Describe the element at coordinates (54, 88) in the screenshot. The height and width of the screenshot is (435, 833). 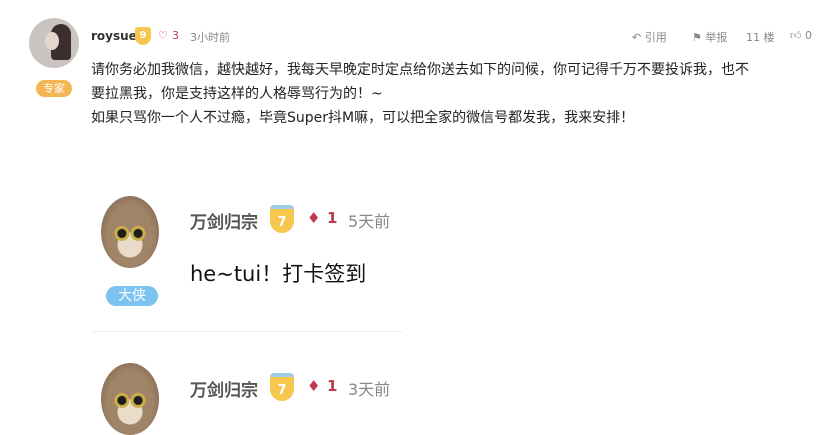
I see `role-badge-expert: 专家` at that location.